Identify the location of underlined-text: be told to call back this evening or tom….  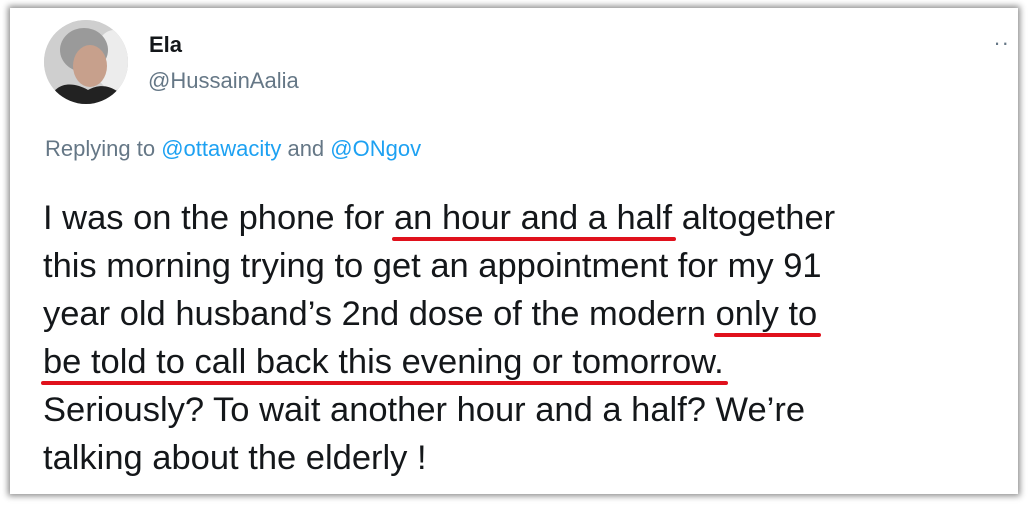
(384, 362).